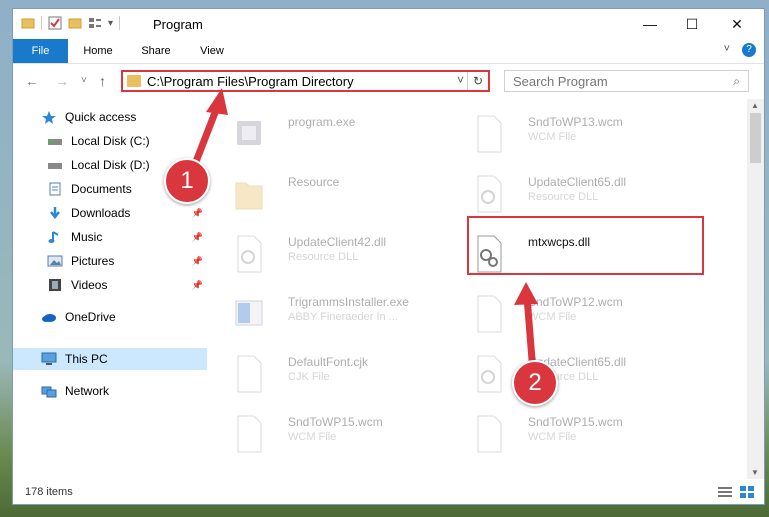 The height and width of the screenshot is (517, 769). I want to click on file-item: DefaultFont.cjk CJK File, so click(330, 376).